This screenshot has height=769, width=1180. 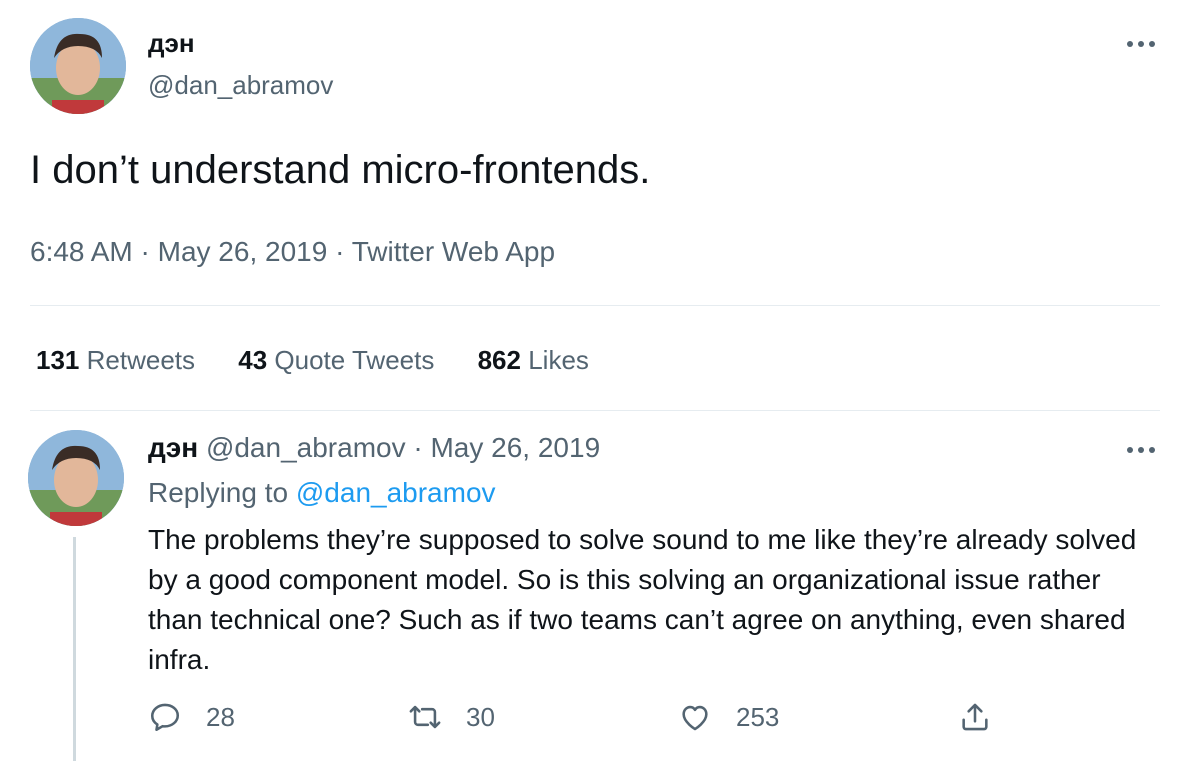 I want to click on reply-author-avatar, so click(x=76, y=478).